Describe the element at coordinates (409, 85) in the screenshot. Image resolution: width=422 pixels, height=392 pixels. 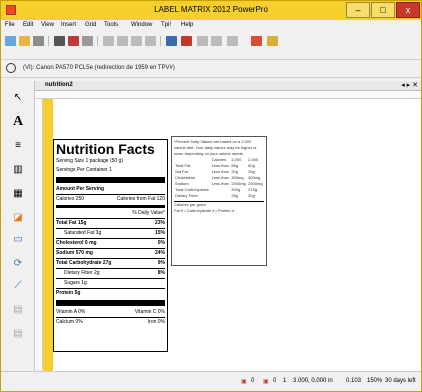
I see `tab-scroll-arrows-icon: ◂ ▸ ✕` at that location.